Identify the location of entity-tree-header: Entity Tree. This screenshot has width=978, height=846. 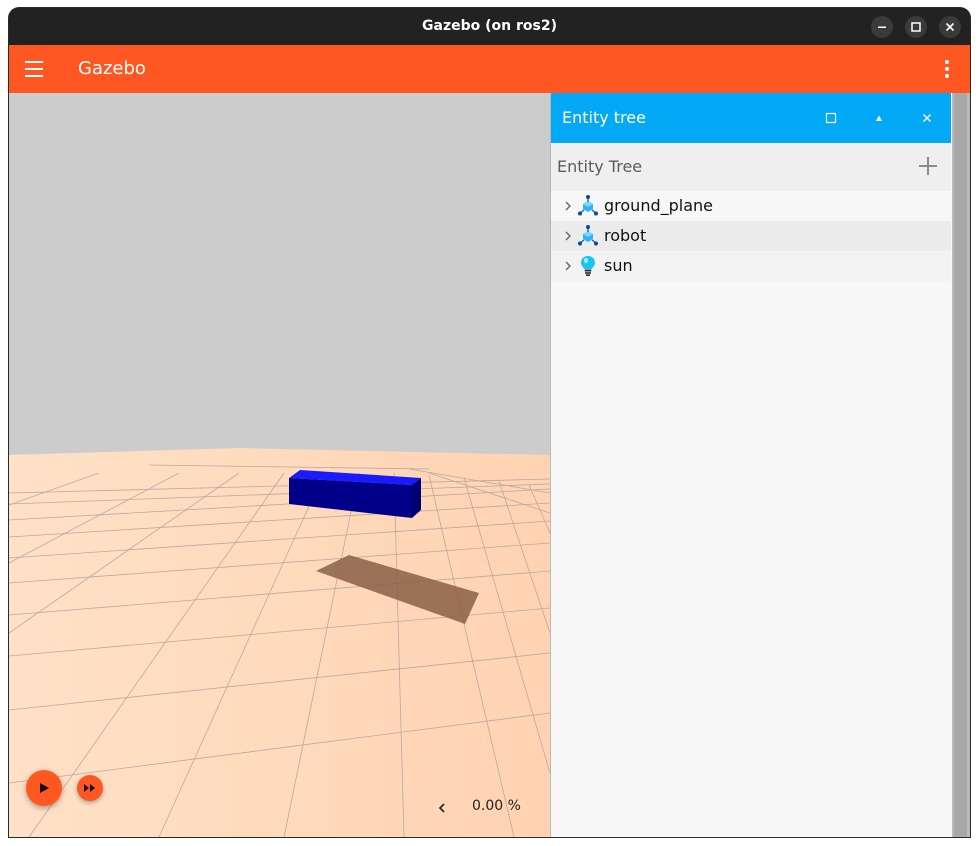
(751, 167).